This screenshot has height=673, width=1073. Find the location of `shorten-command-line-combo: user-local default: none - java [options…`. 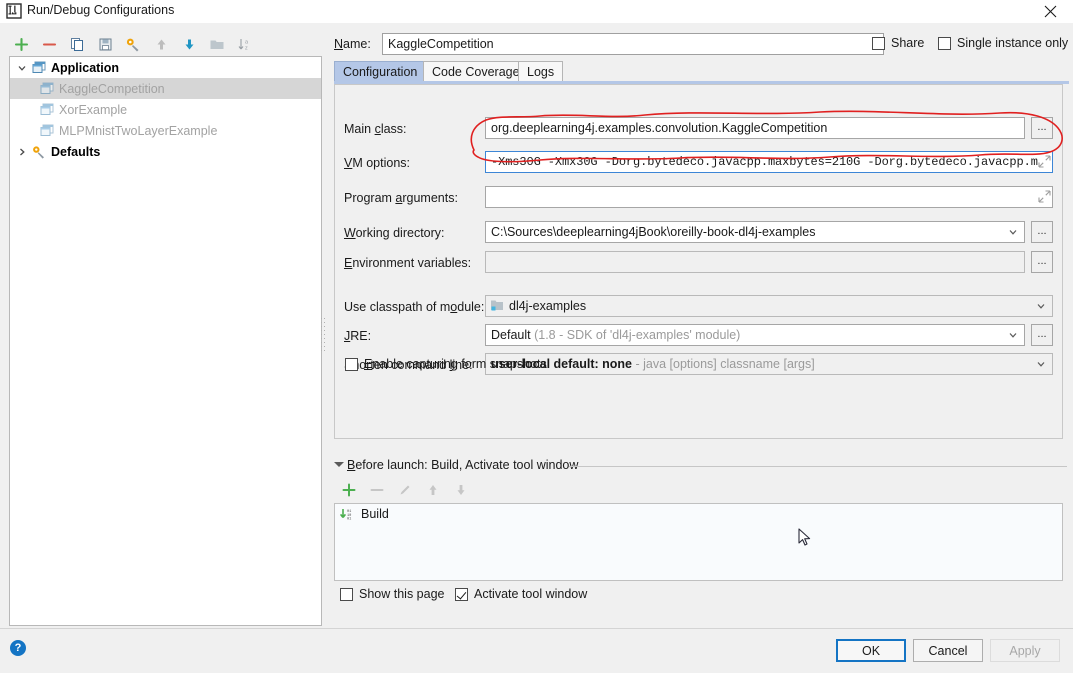

shorten-command-line-combo: user-local default: none - java [options… is located at coordinates (769, 364).